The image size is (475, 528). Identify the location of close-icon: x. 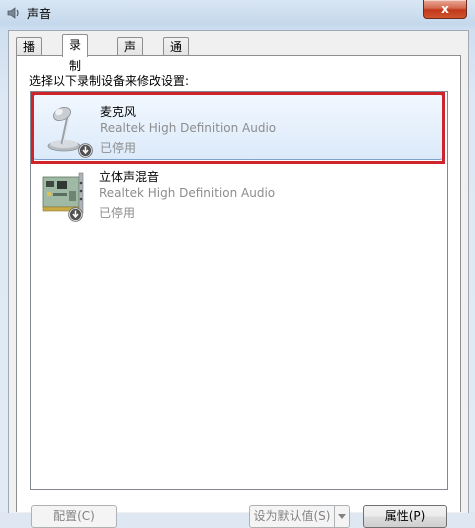
(445, 9).